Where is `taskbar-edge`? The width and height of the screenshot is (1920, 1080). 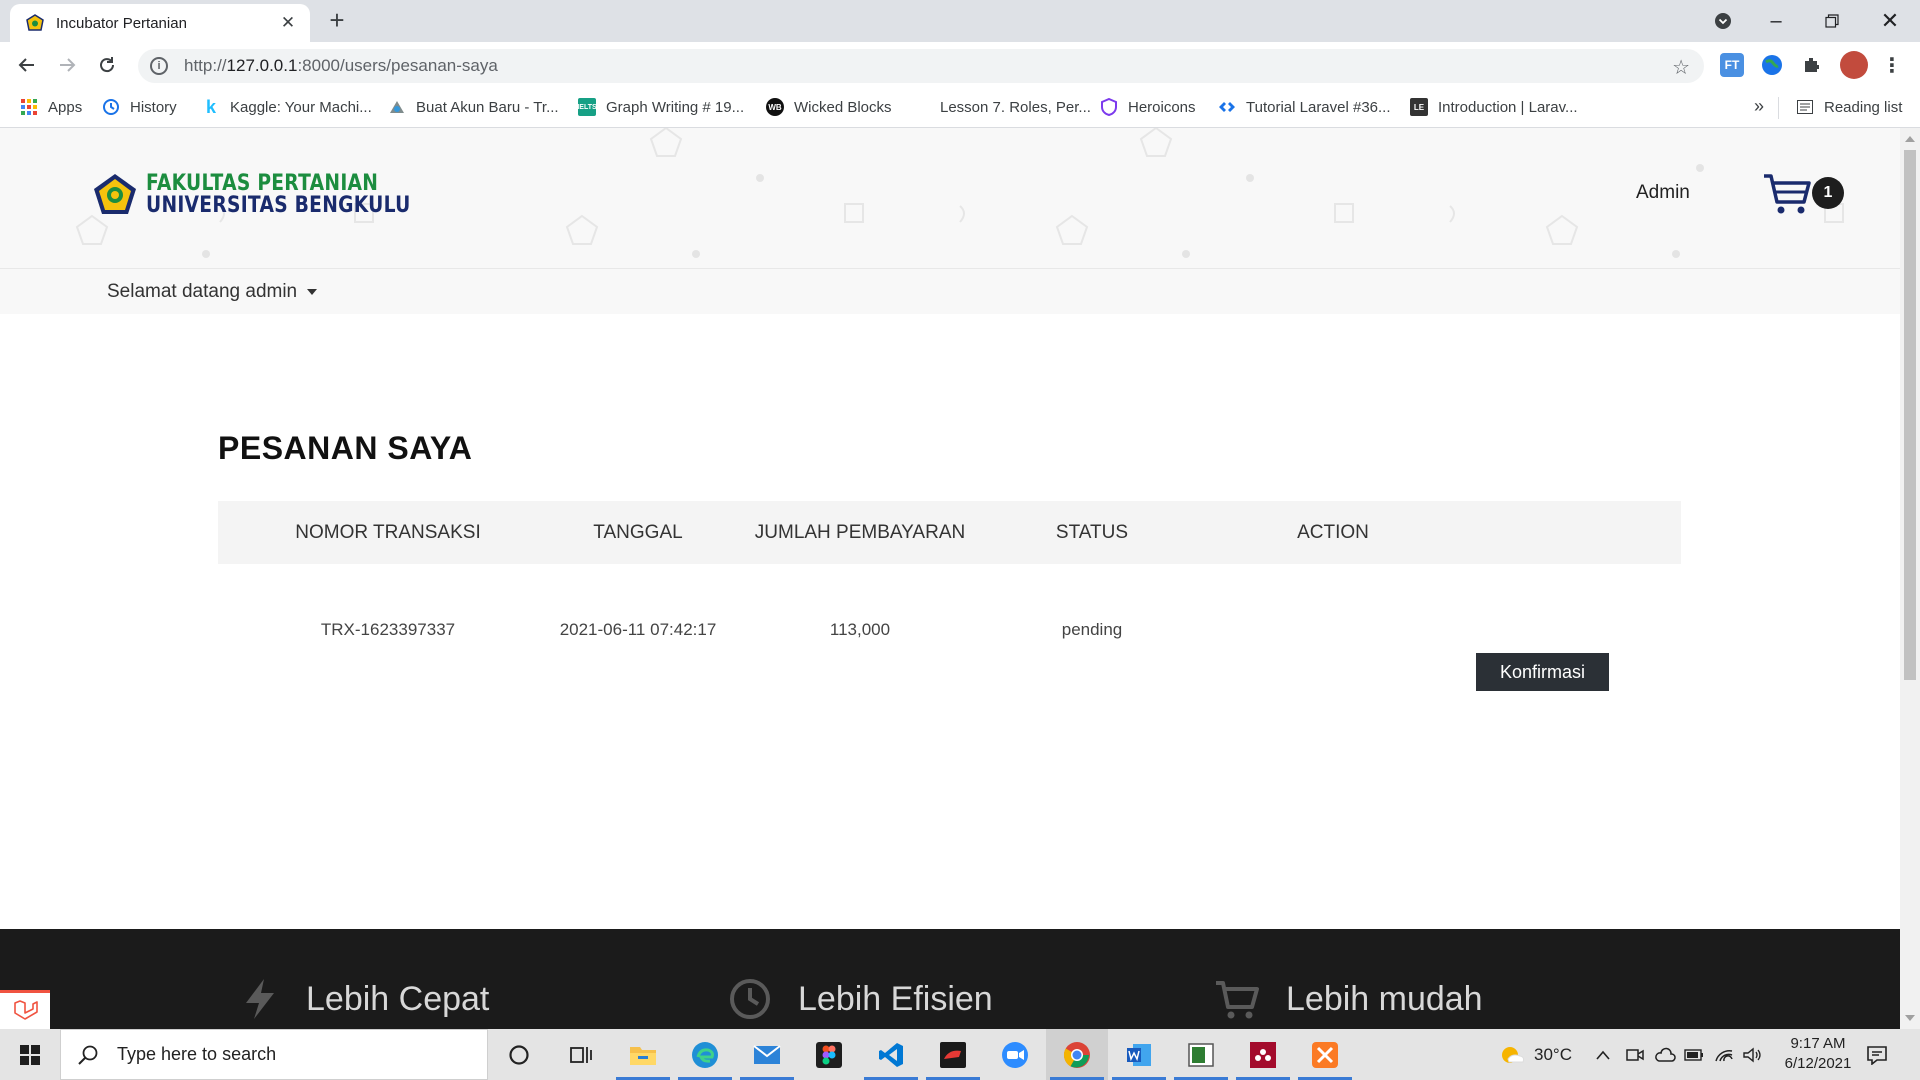 taskbar-edge is located at coordinates (705, 1054).